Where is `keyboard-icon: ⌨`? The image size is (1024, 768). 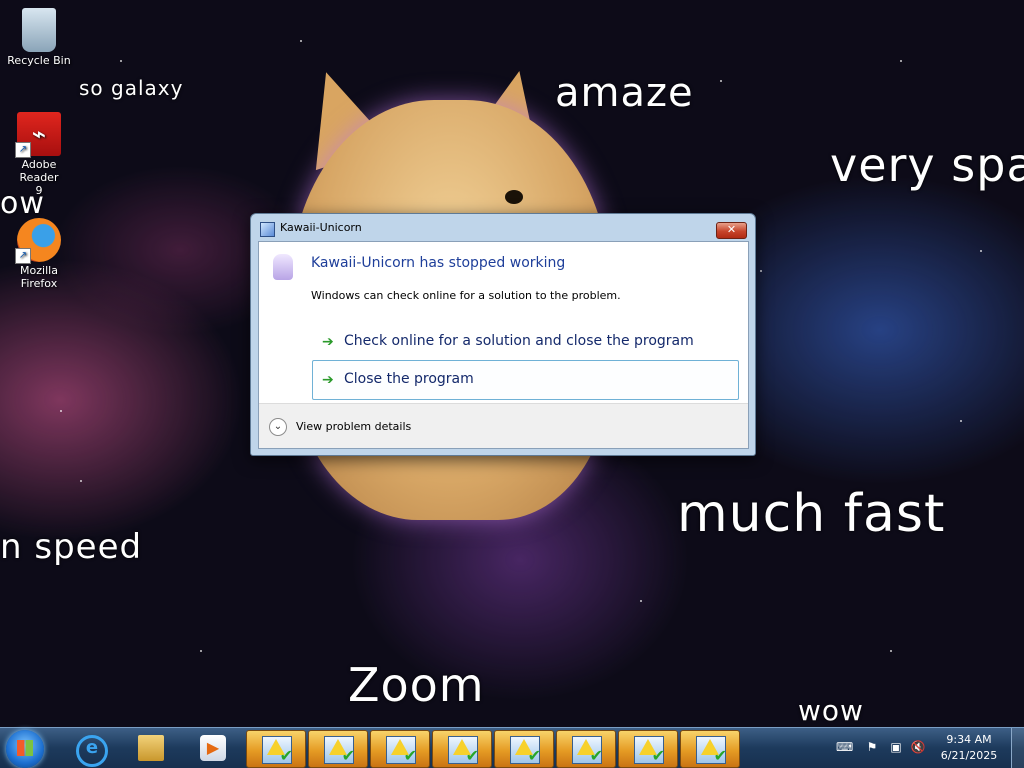 keyboard-icon: ⌨ is located at coordinates (844, 747).